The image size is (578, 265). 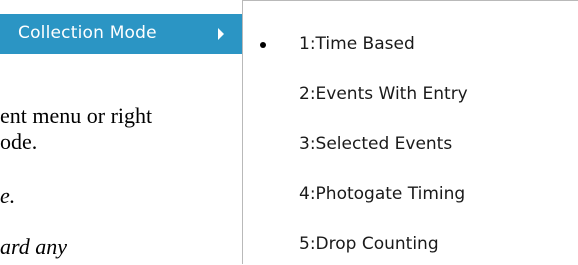 I want to click on submenu-item-events-with-entry: 2:Events With Entry, so click(x=410, y=95).